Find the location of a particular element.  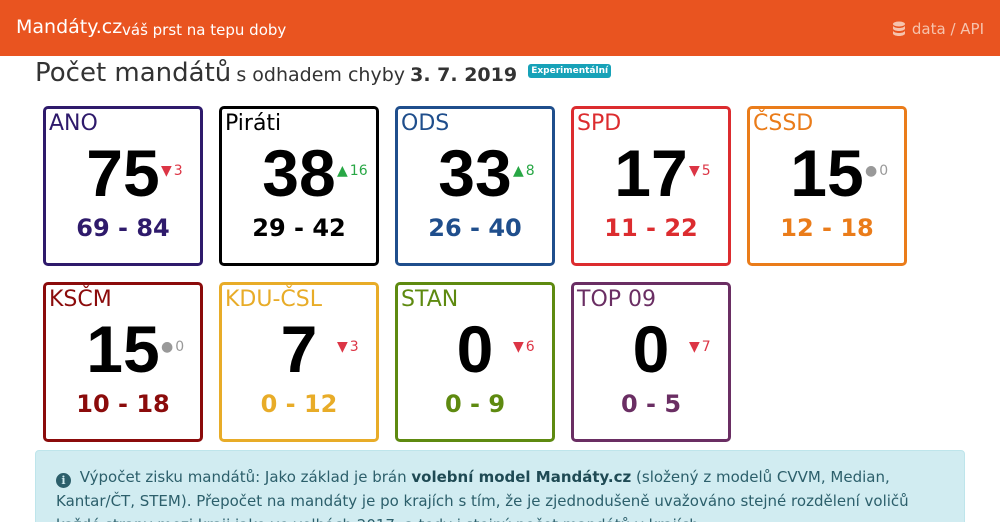

party-name: TOP 09 is located at coordinates (617, 299).